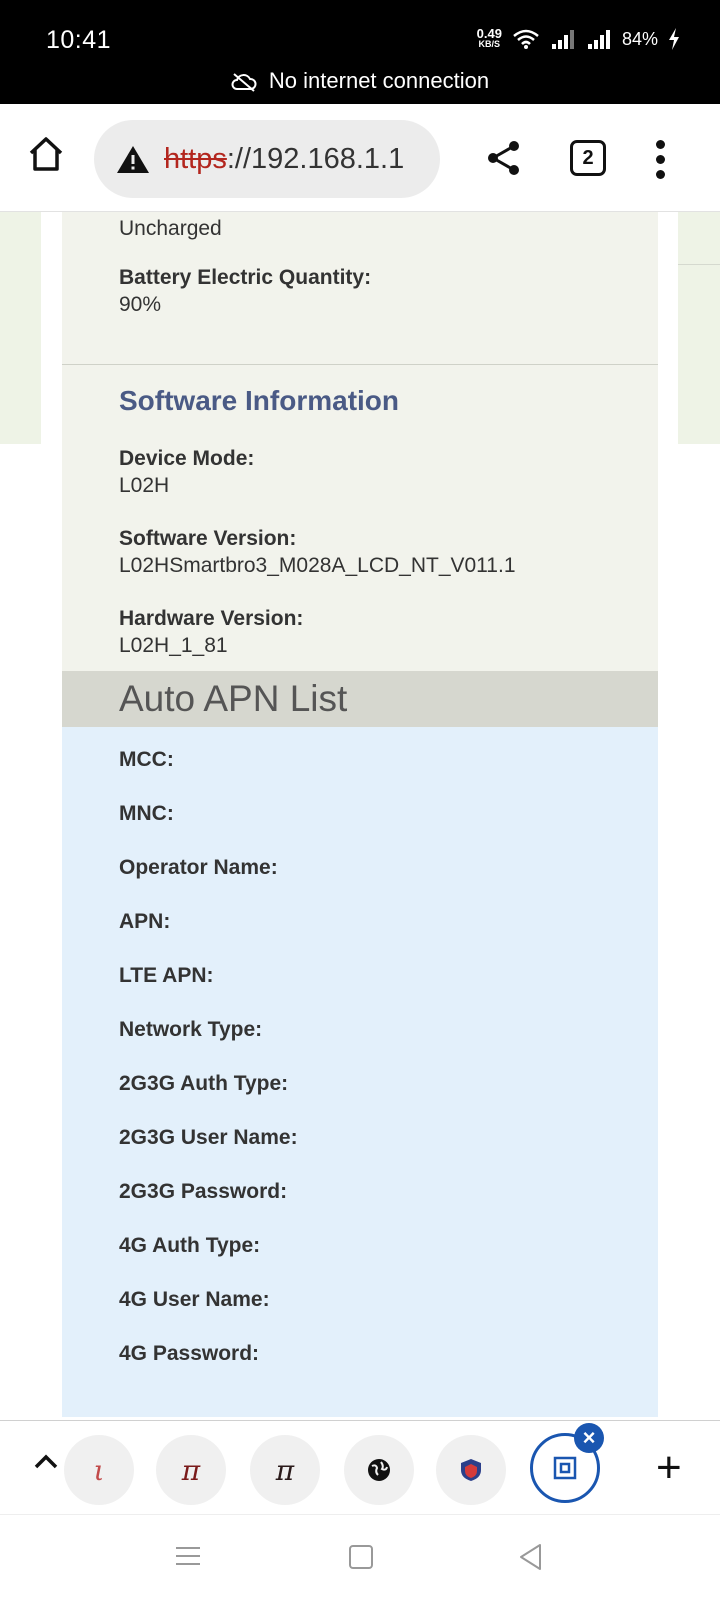  I want to click on device-mode-value: L02H, so click(144, 485).